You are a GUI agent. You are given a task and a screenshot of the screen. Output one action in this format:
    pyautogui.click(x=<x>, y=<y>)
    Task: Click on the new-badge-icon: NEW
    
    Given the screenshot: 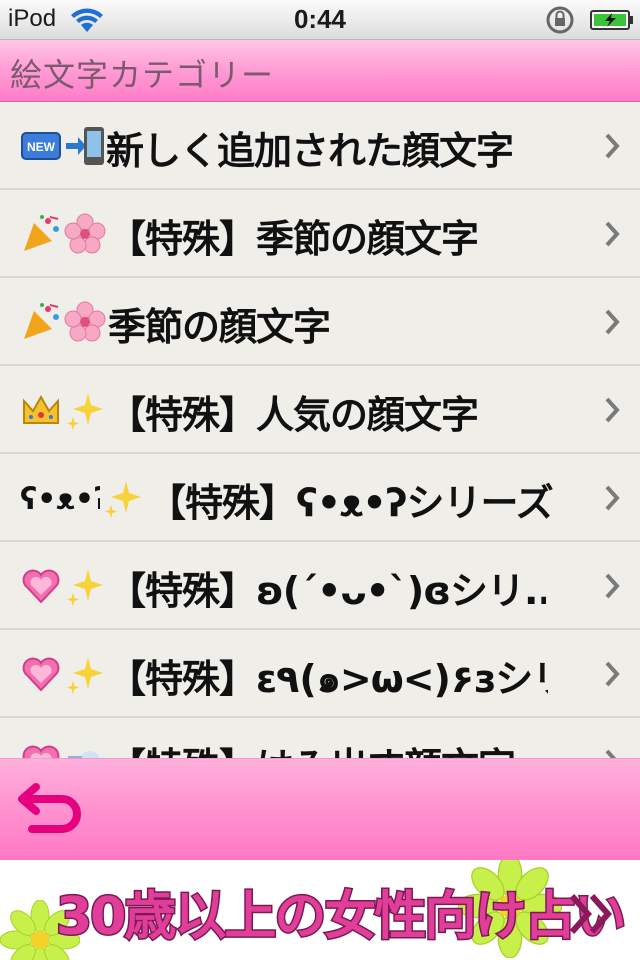 What is the action you would take?
    pyautogui.click(x=41, y=146)
    